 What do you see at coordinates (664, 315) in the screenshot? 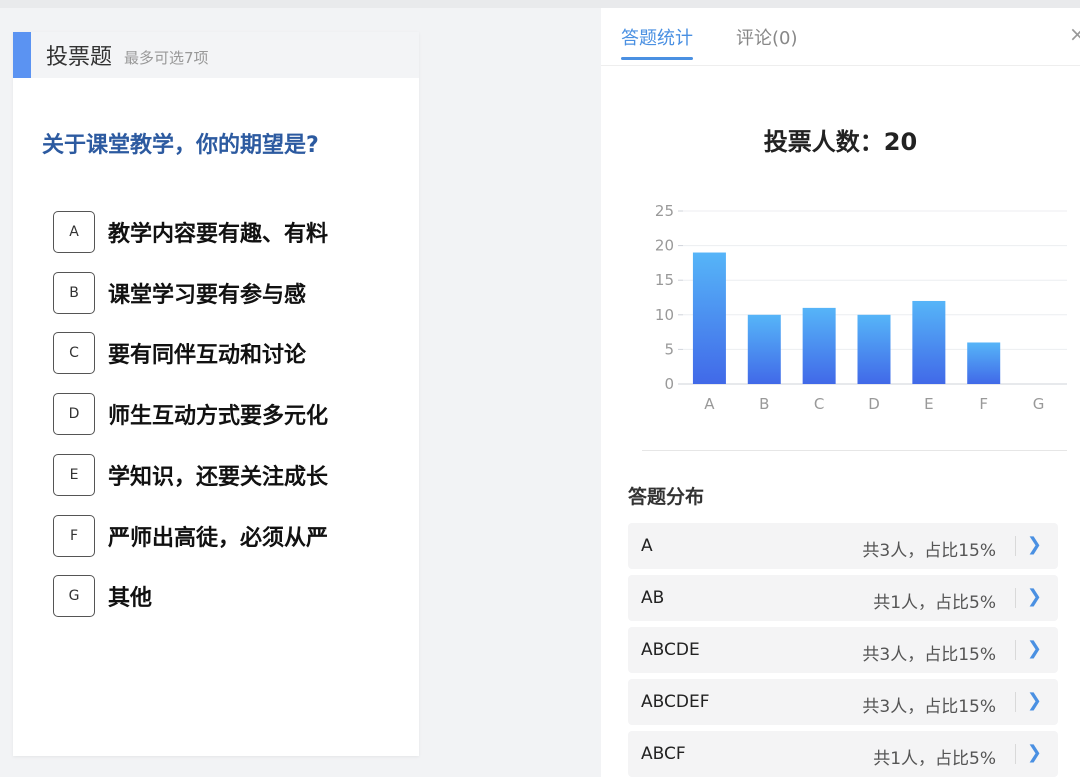
I see `y-tick-label: 10` at bounding box center [664, 315].